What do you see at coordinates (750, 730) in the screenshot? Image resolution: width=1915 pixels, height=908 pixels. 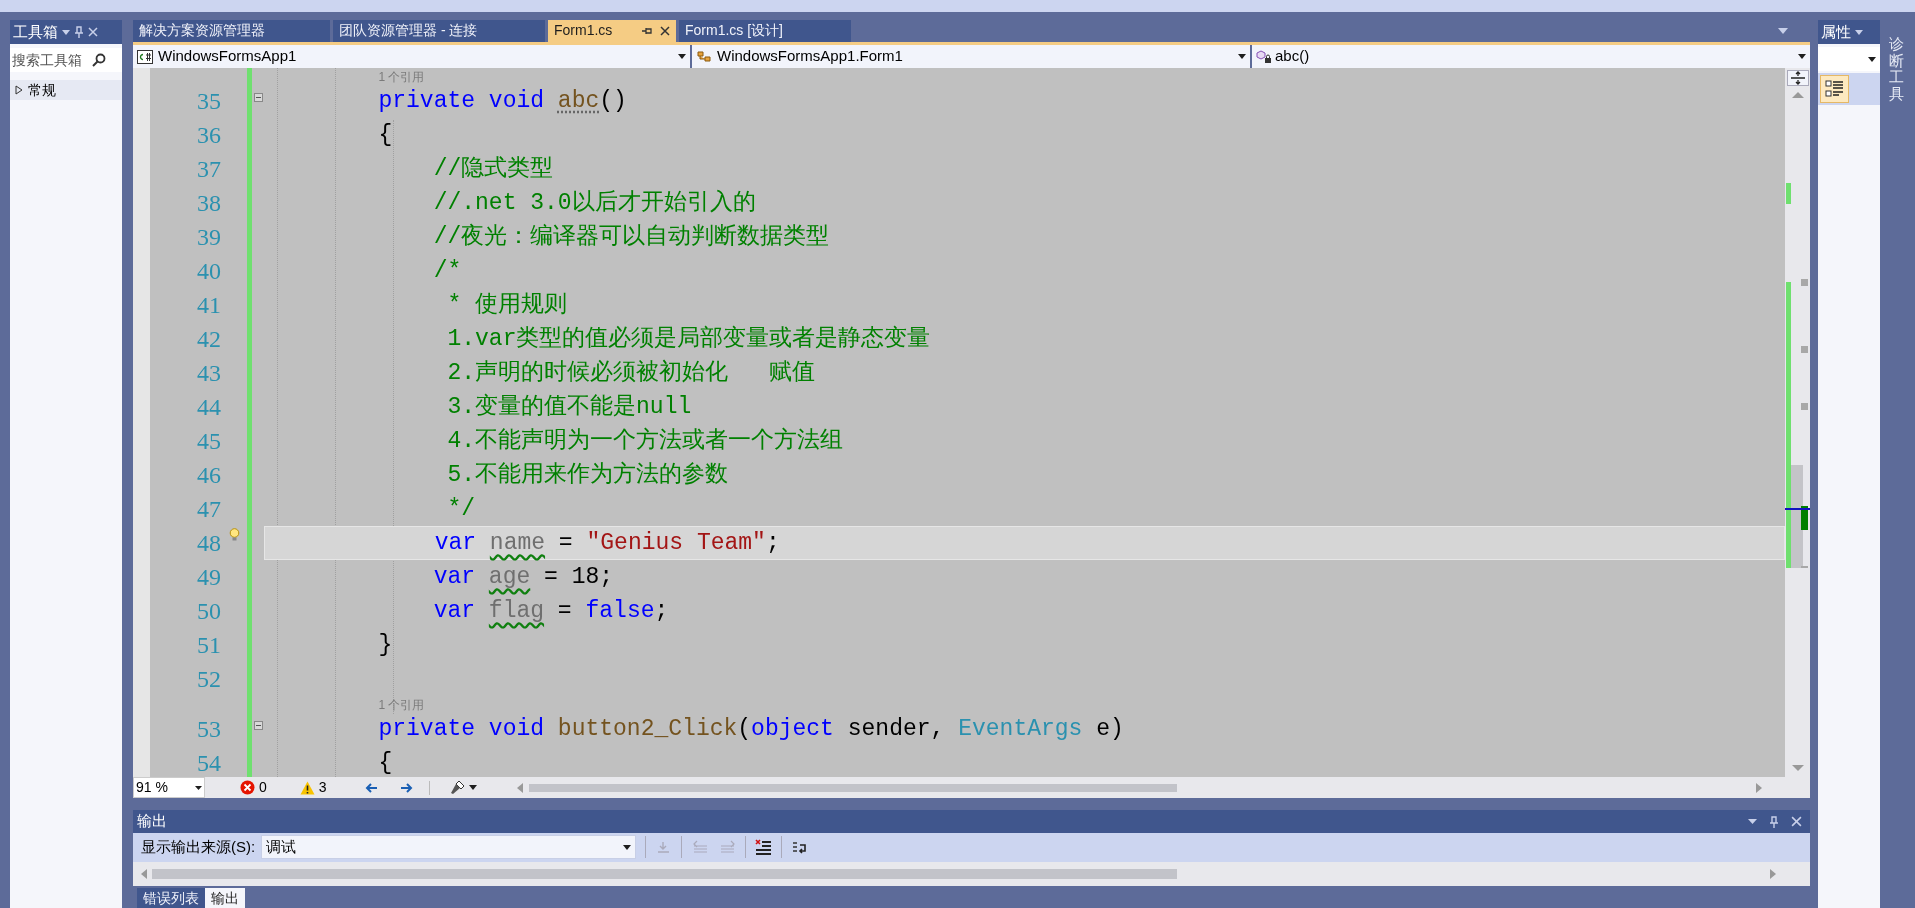 I see `code-line: private void button2_Click(object sender, EventArgs e)` at bounding box center [750, 730].